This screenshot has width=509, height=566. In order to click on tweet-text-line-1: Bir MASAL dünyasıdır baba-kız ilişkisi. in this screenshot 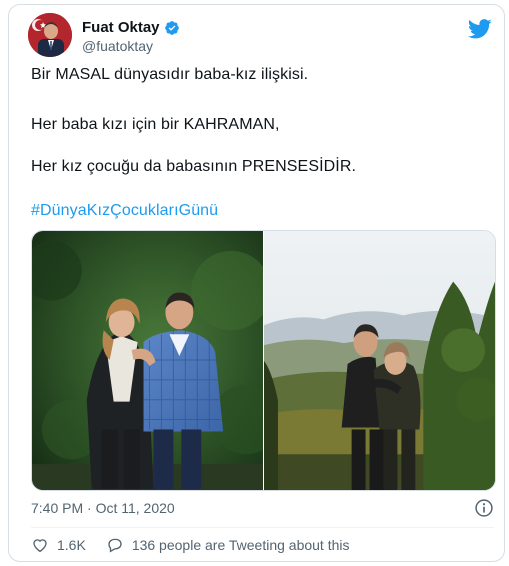, I will do `click(170, 74)`.